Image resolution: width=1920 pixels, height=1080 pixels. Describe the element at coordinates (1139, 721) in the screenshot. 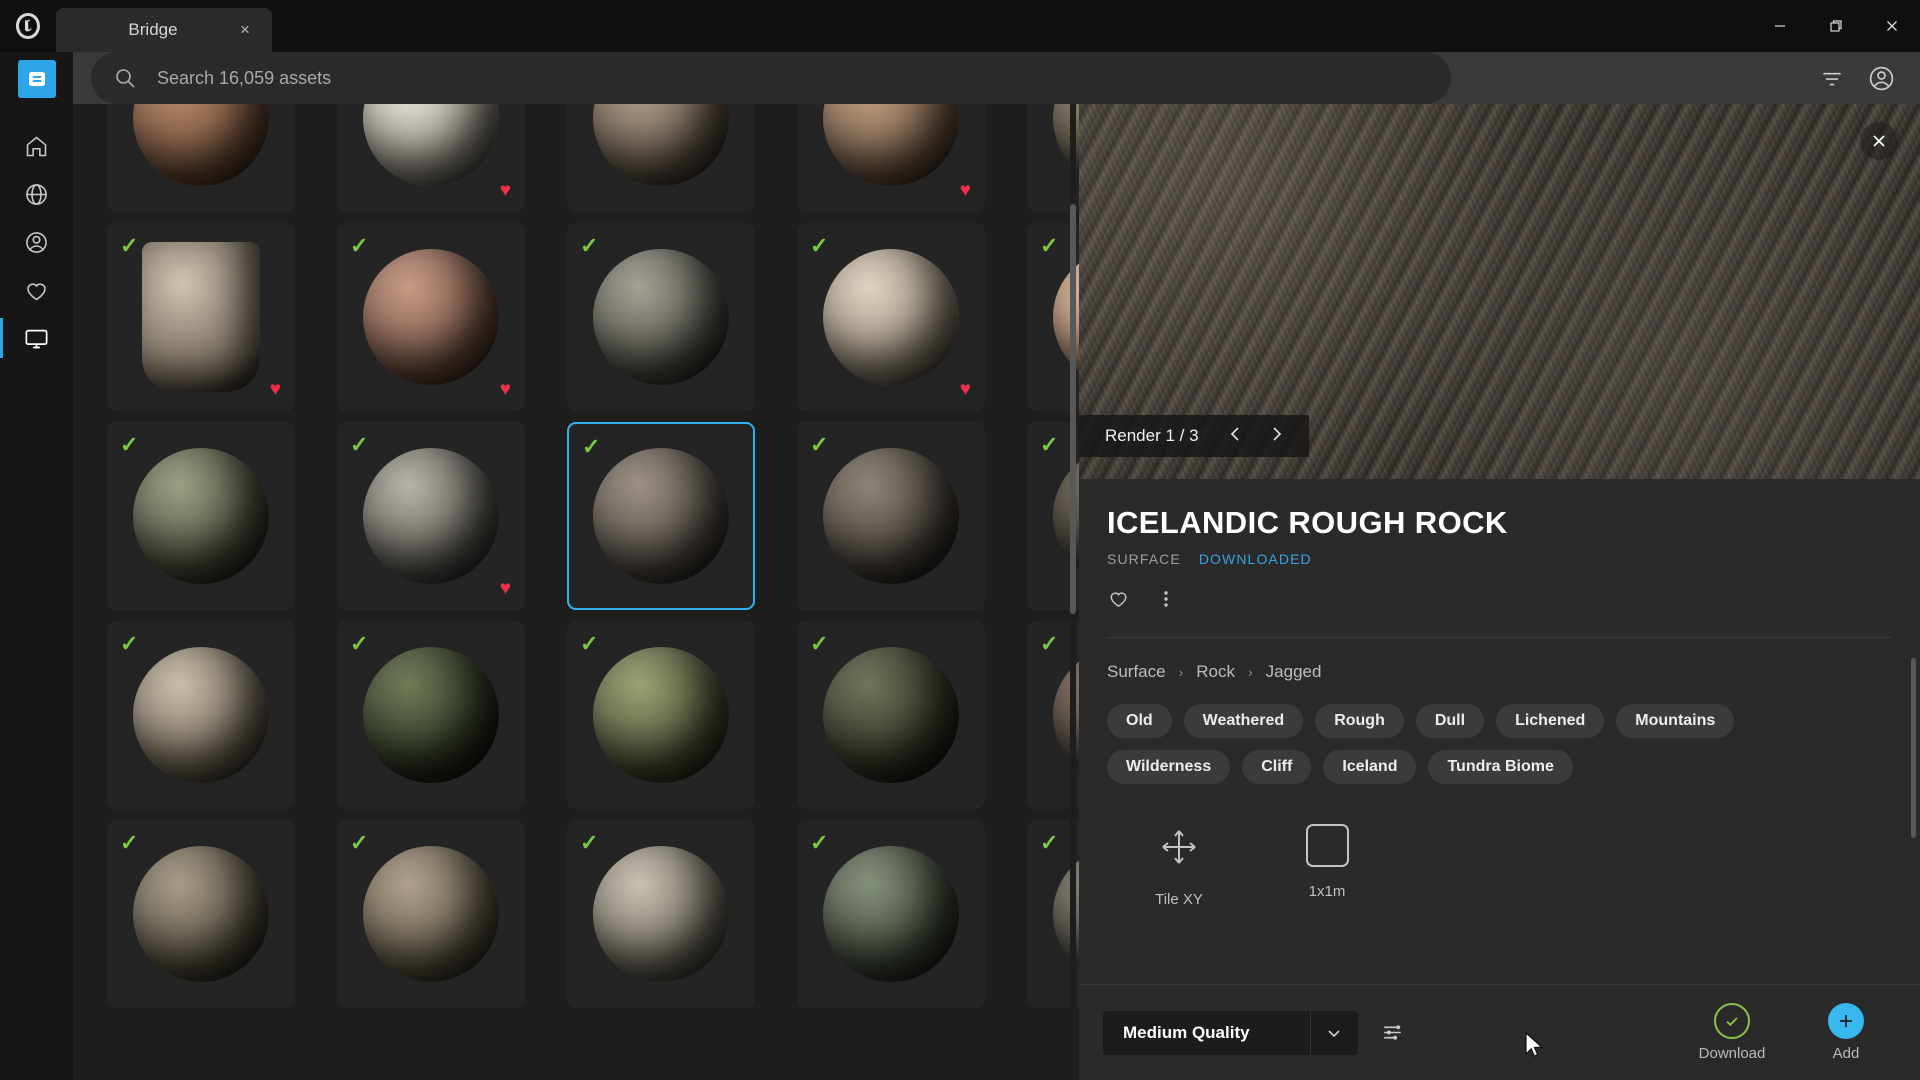

I see `tag-chip: Old` at that location.